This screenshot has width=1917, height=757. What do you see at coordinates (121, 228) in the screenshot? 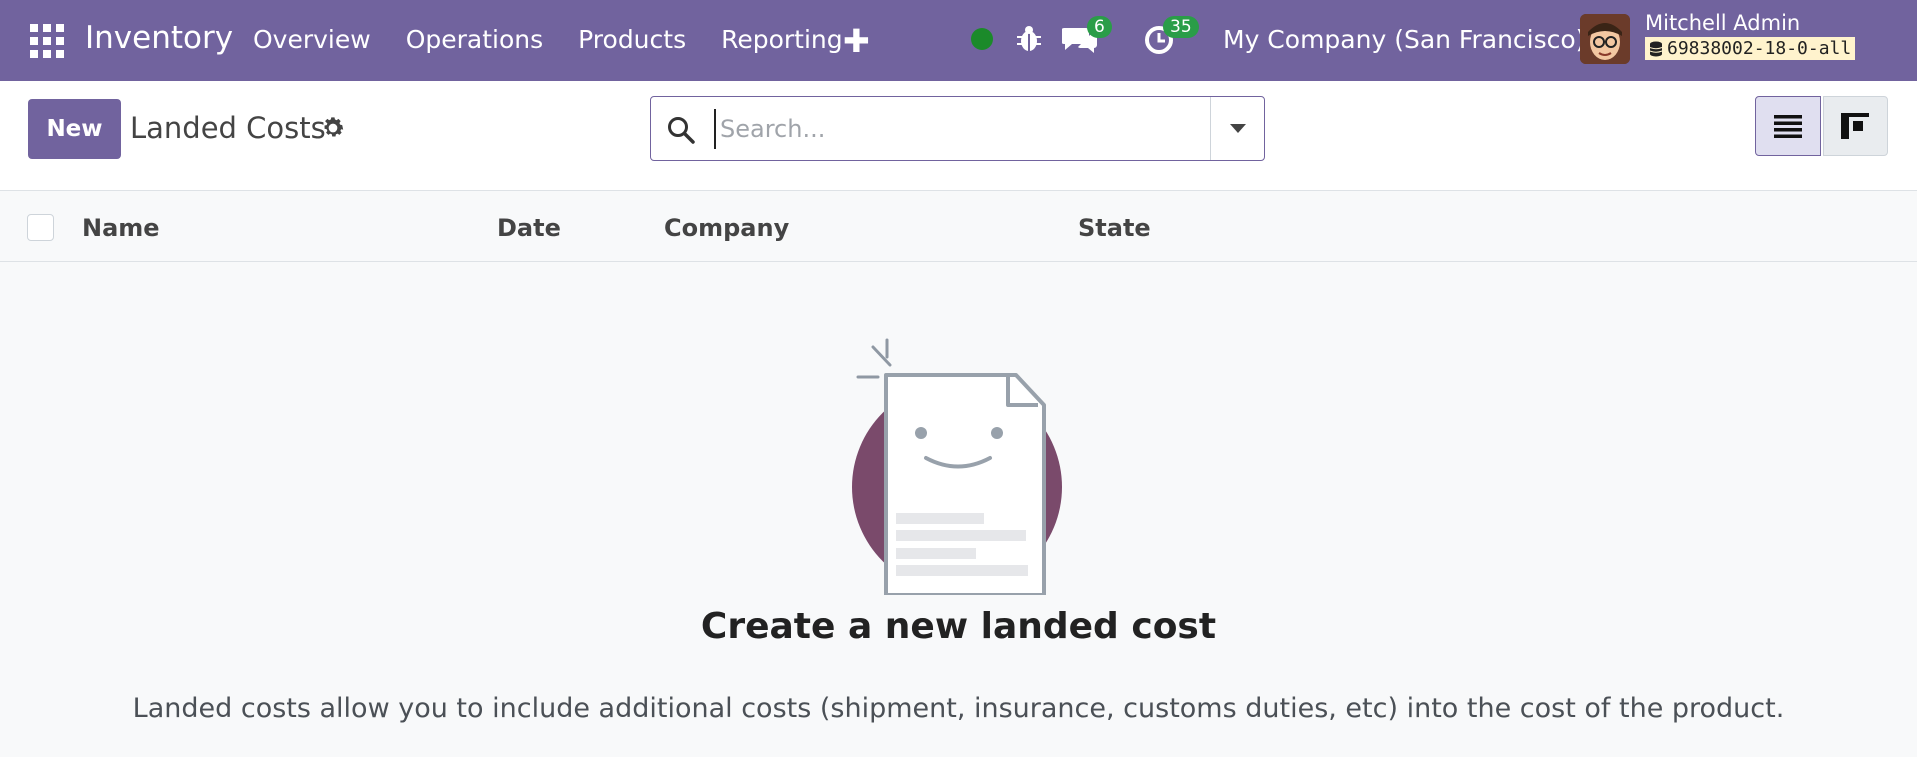
I see `column-header-name: Name` at bounding box center [121, 228].